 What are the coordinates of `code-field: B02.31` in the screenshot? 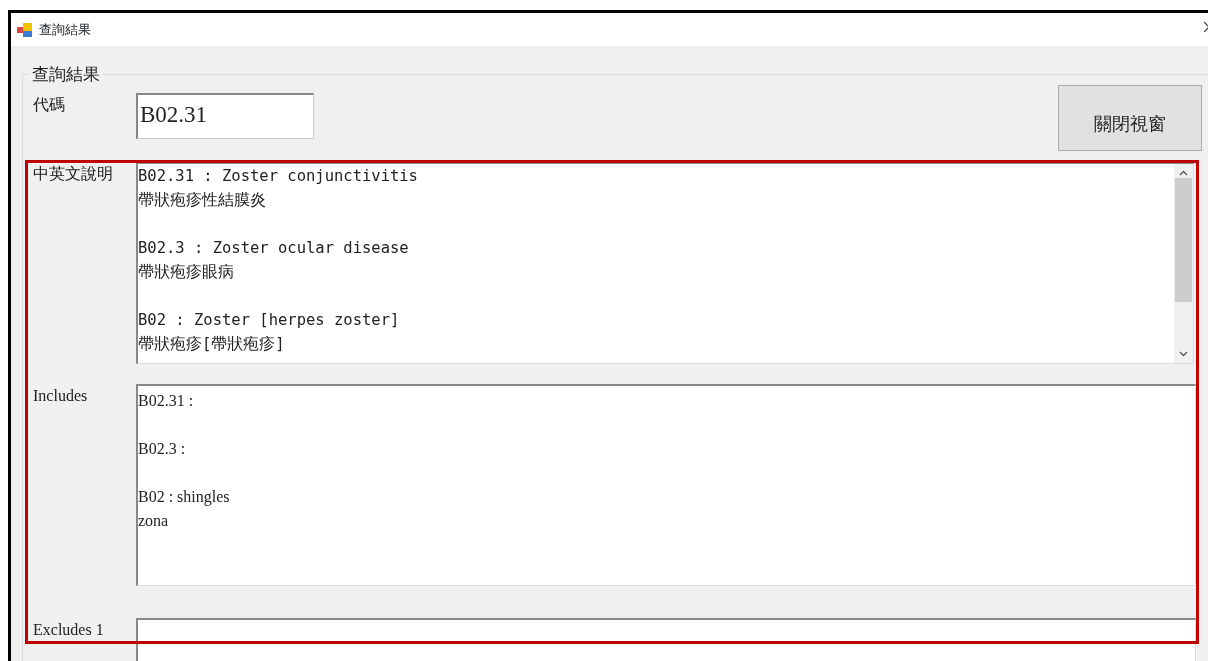 It's located at (225, 116).